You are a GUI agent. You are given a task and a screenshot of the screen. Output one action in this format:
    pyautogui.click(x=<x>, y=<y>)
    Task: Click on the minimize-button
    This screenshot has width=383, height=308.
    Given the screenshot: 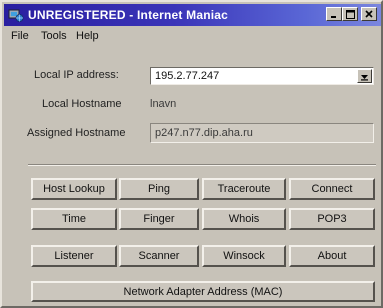 What is the action you would take?
    pyautogui.click(x=334, y=14)
    